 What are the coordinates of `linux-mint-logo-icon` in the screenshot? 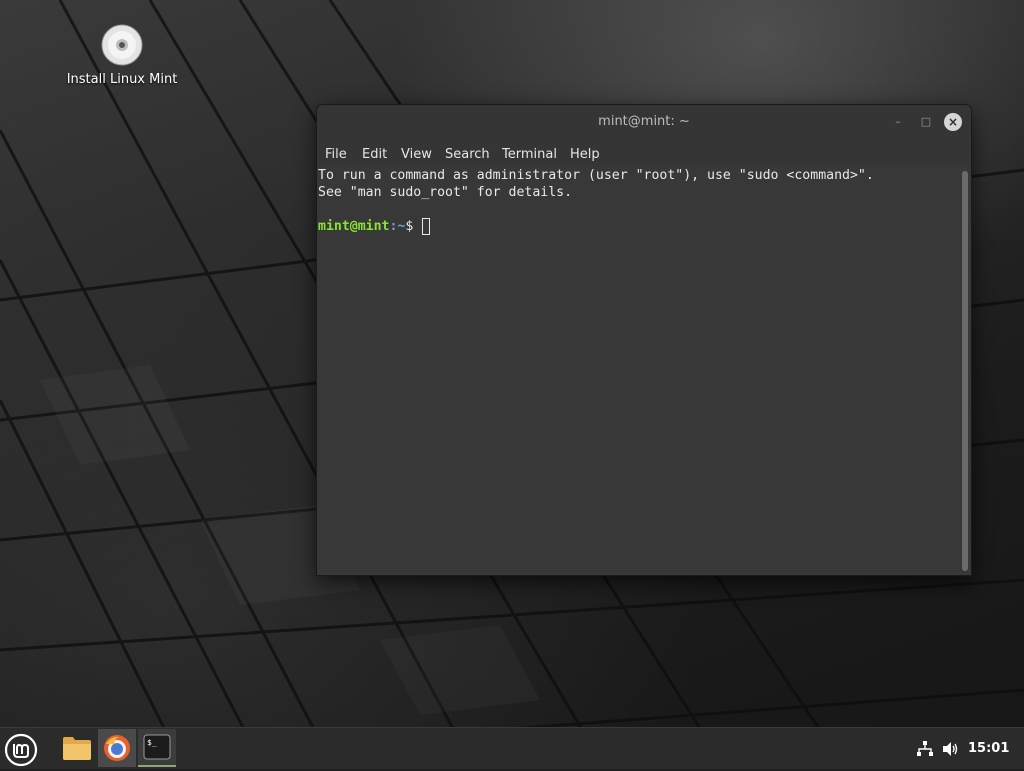 It's located at (21, 750).